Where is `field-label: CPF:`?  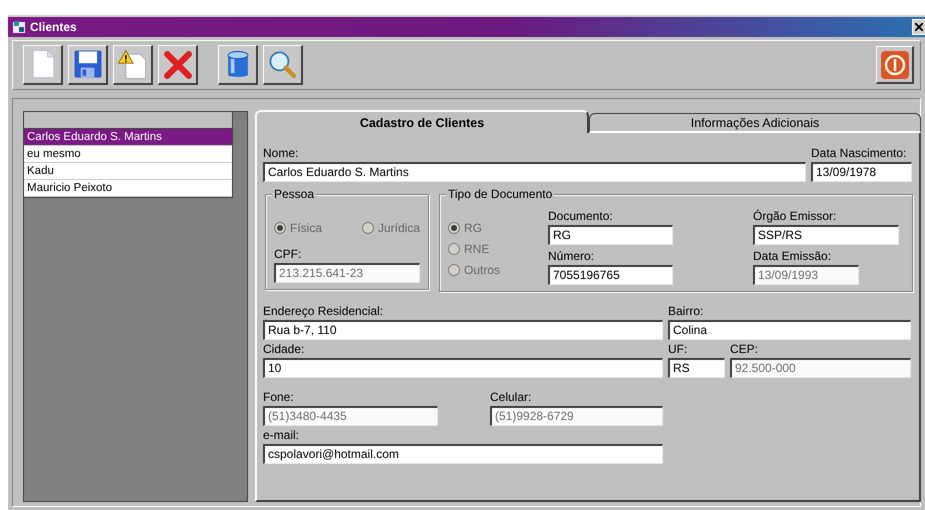
field-label: CPF: is located at coordinates (288, 254).